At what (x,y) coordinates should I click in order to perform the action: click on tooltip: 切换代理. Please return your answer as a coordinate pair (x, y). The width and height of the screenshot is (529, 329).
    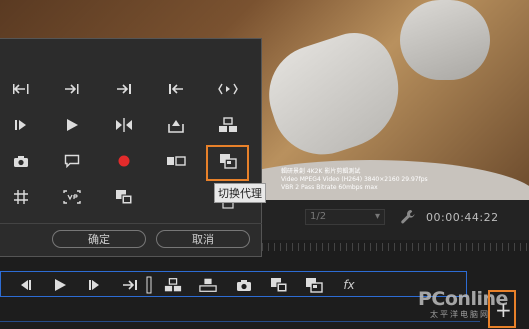
    Looking at the image, I should click on (240, 193).